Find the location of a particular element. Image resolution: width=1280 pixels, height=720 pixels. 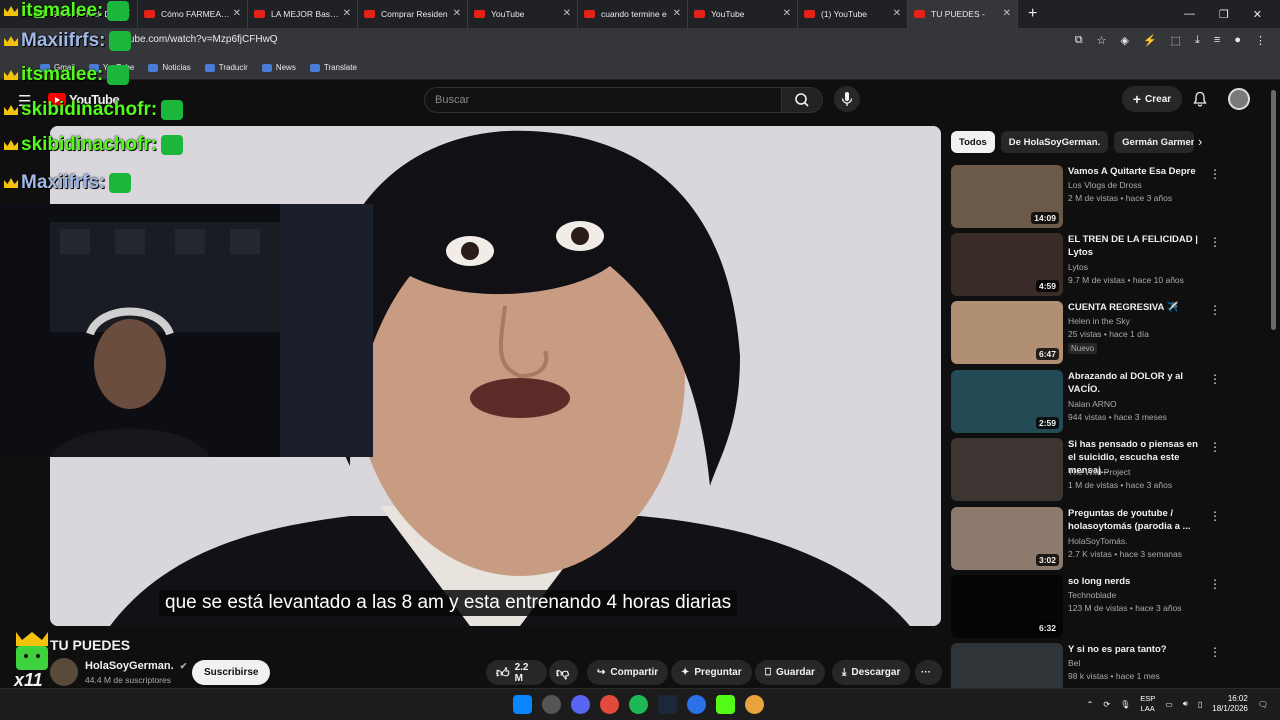

extensions-puzzle-icon: ⬚ is located at coordinates (1176, 40).